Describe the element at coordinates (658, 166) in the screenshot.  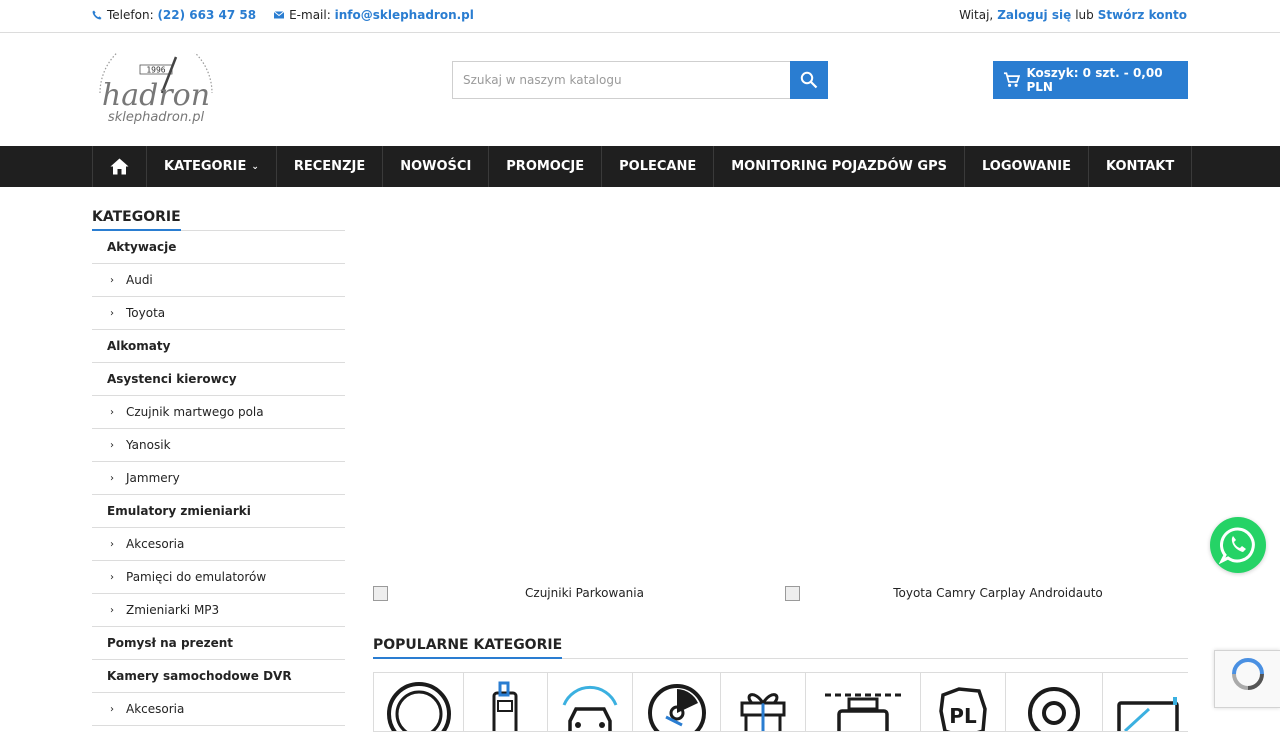
I see `nav-polecane: POLECANE` at that location.